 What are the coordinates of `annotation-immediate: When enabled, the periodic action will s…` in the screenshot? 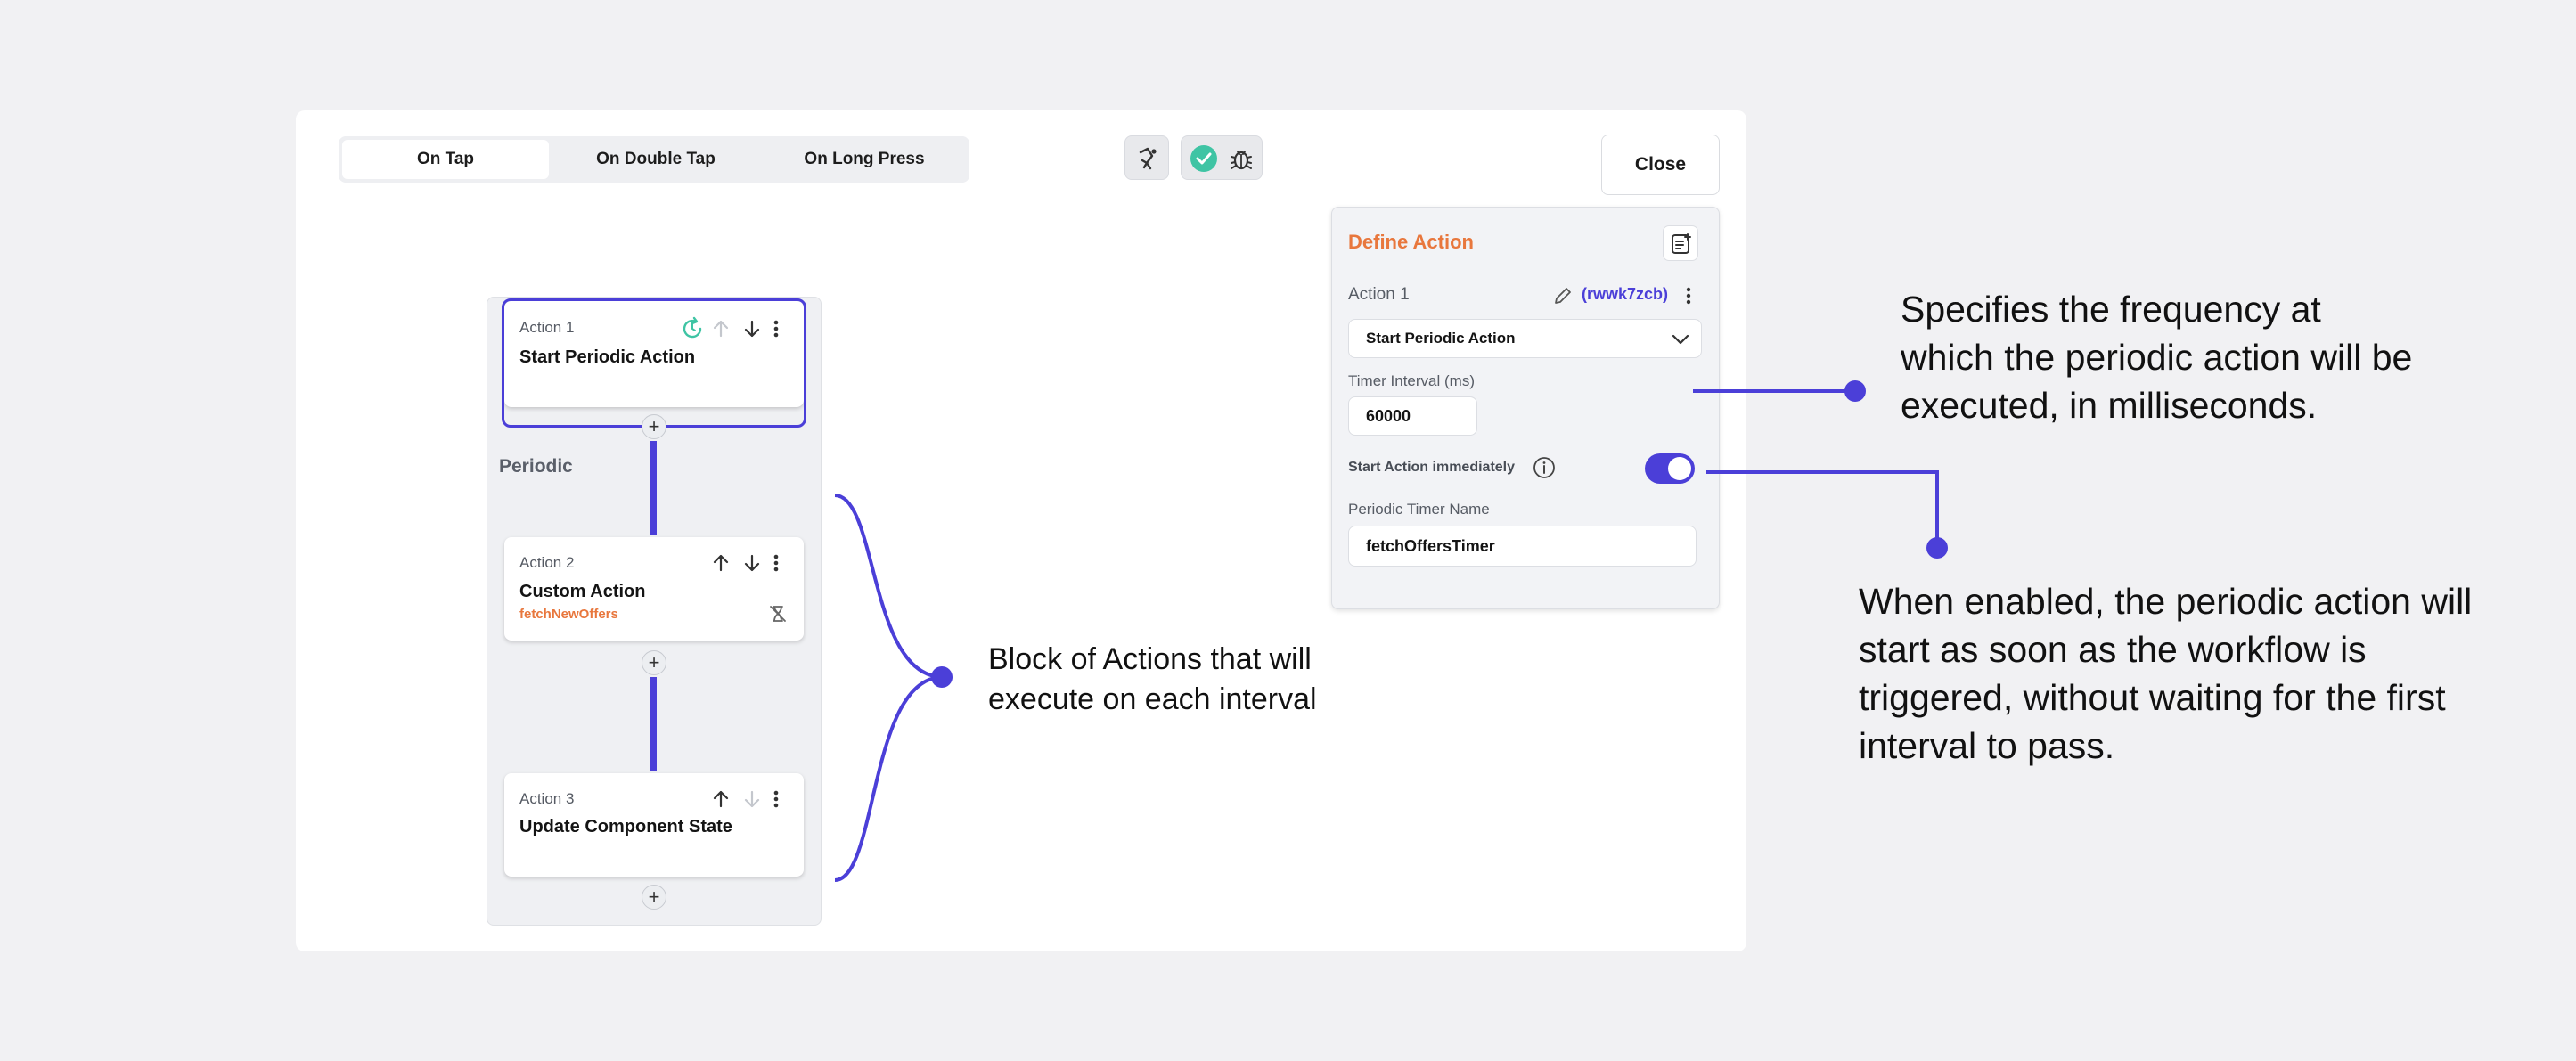 It's located at (2166, 673).